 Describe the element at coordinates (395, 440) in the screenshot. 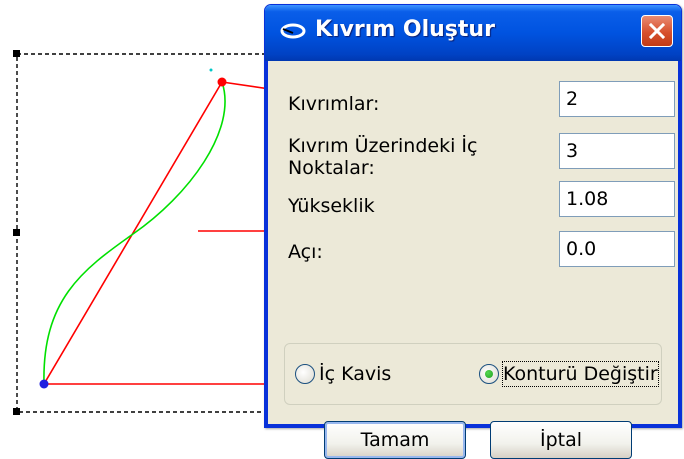

I see `ok-button: Tamam` at that location.